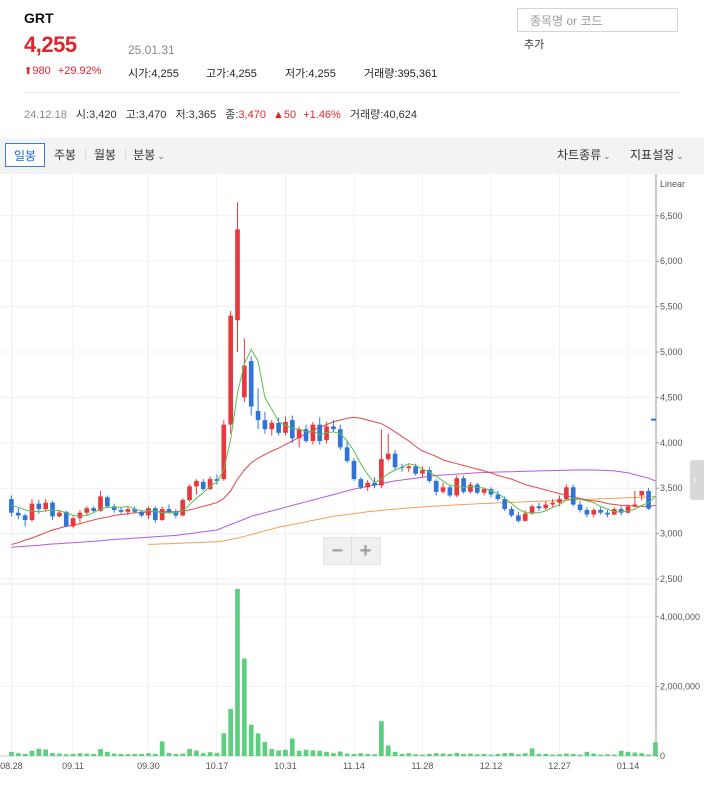 The height and width of the screenshot is (789, 704). I want to click on price-tick-label: 6,000, so click(671, 261).